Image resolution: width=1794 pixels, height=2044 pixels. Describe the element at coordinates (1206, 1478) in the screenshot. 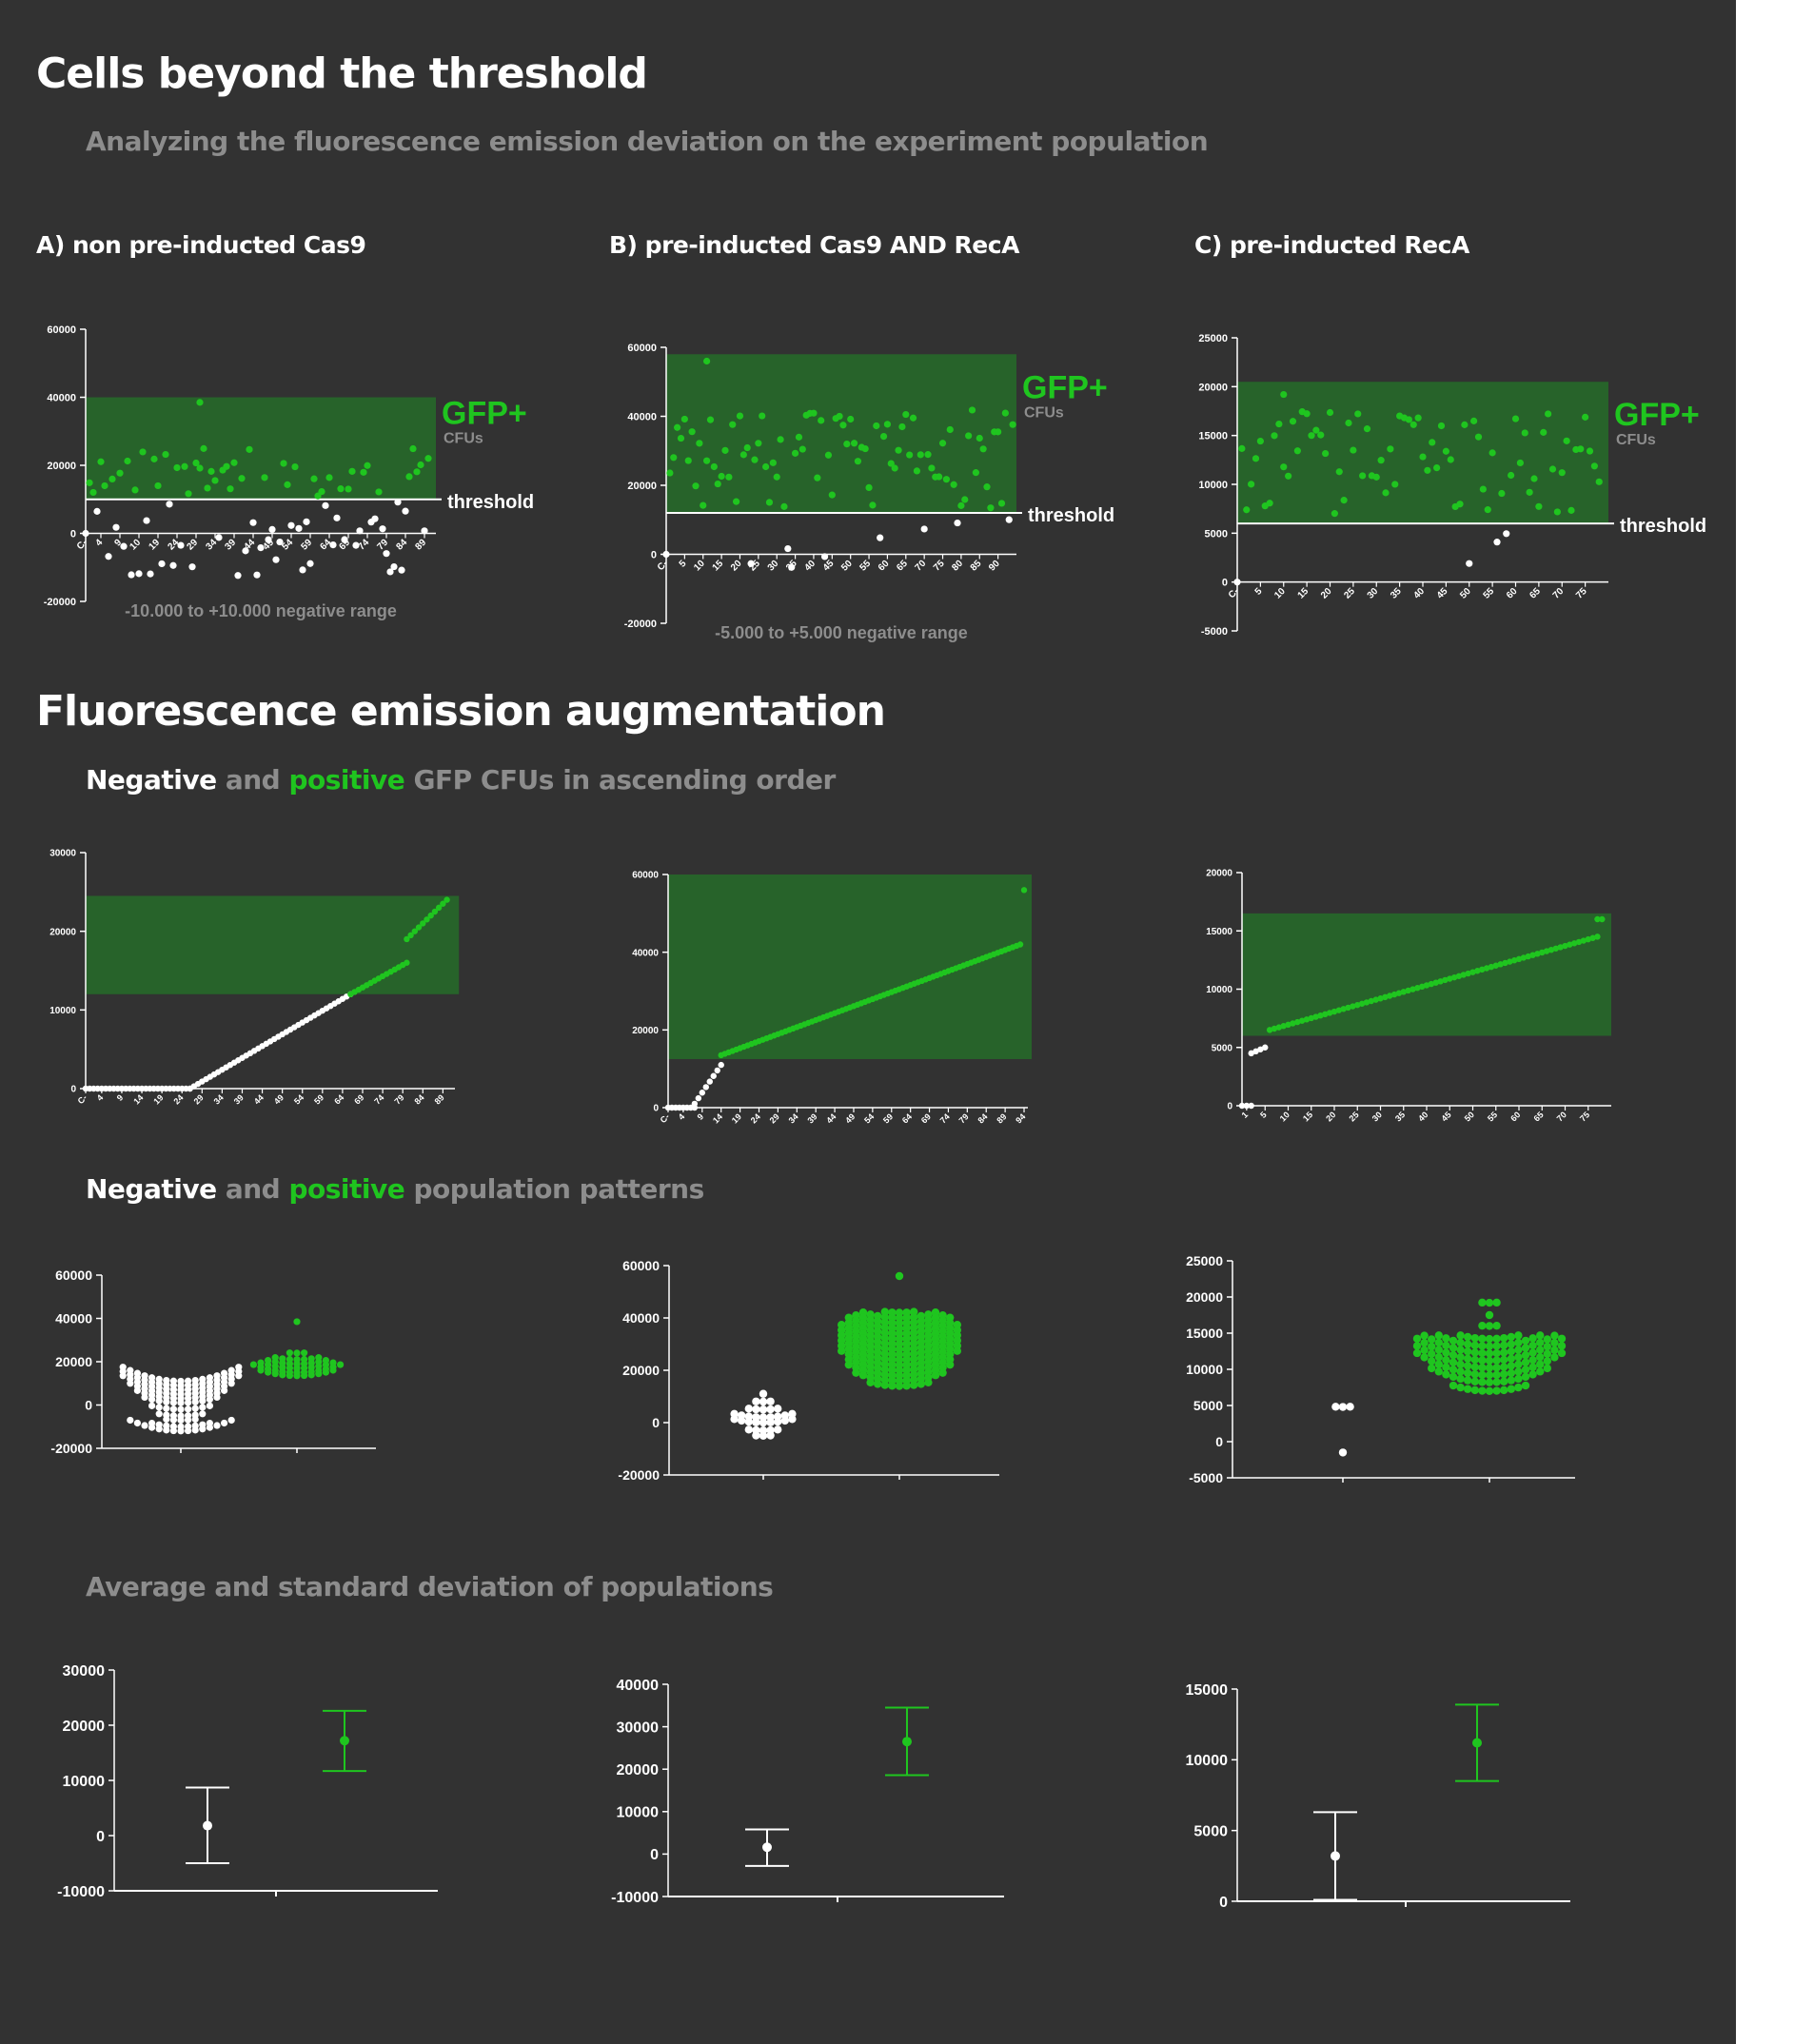

I see `y-tick-label: -5000` at that location.